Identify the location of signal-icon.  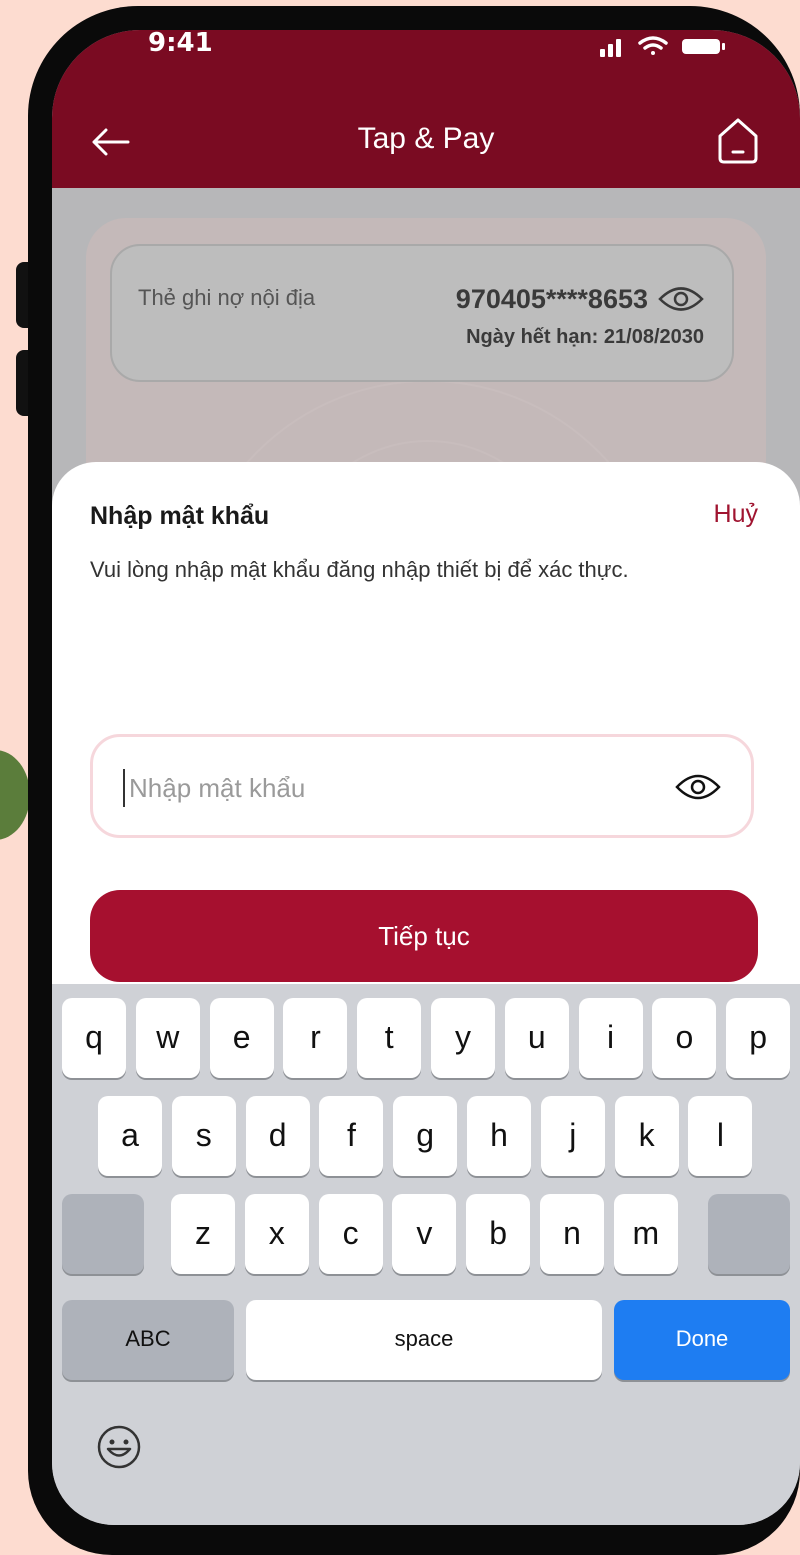
(610, 48).